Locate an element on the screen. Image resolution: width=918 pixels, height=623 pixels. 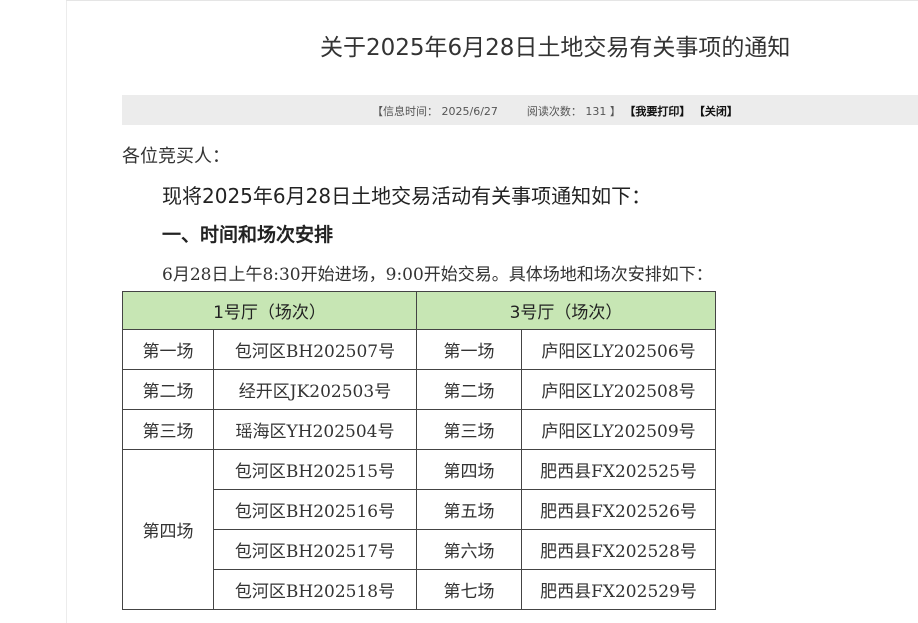
table-cell: 包河区BH202507号 is located at coordinates (315, 349).